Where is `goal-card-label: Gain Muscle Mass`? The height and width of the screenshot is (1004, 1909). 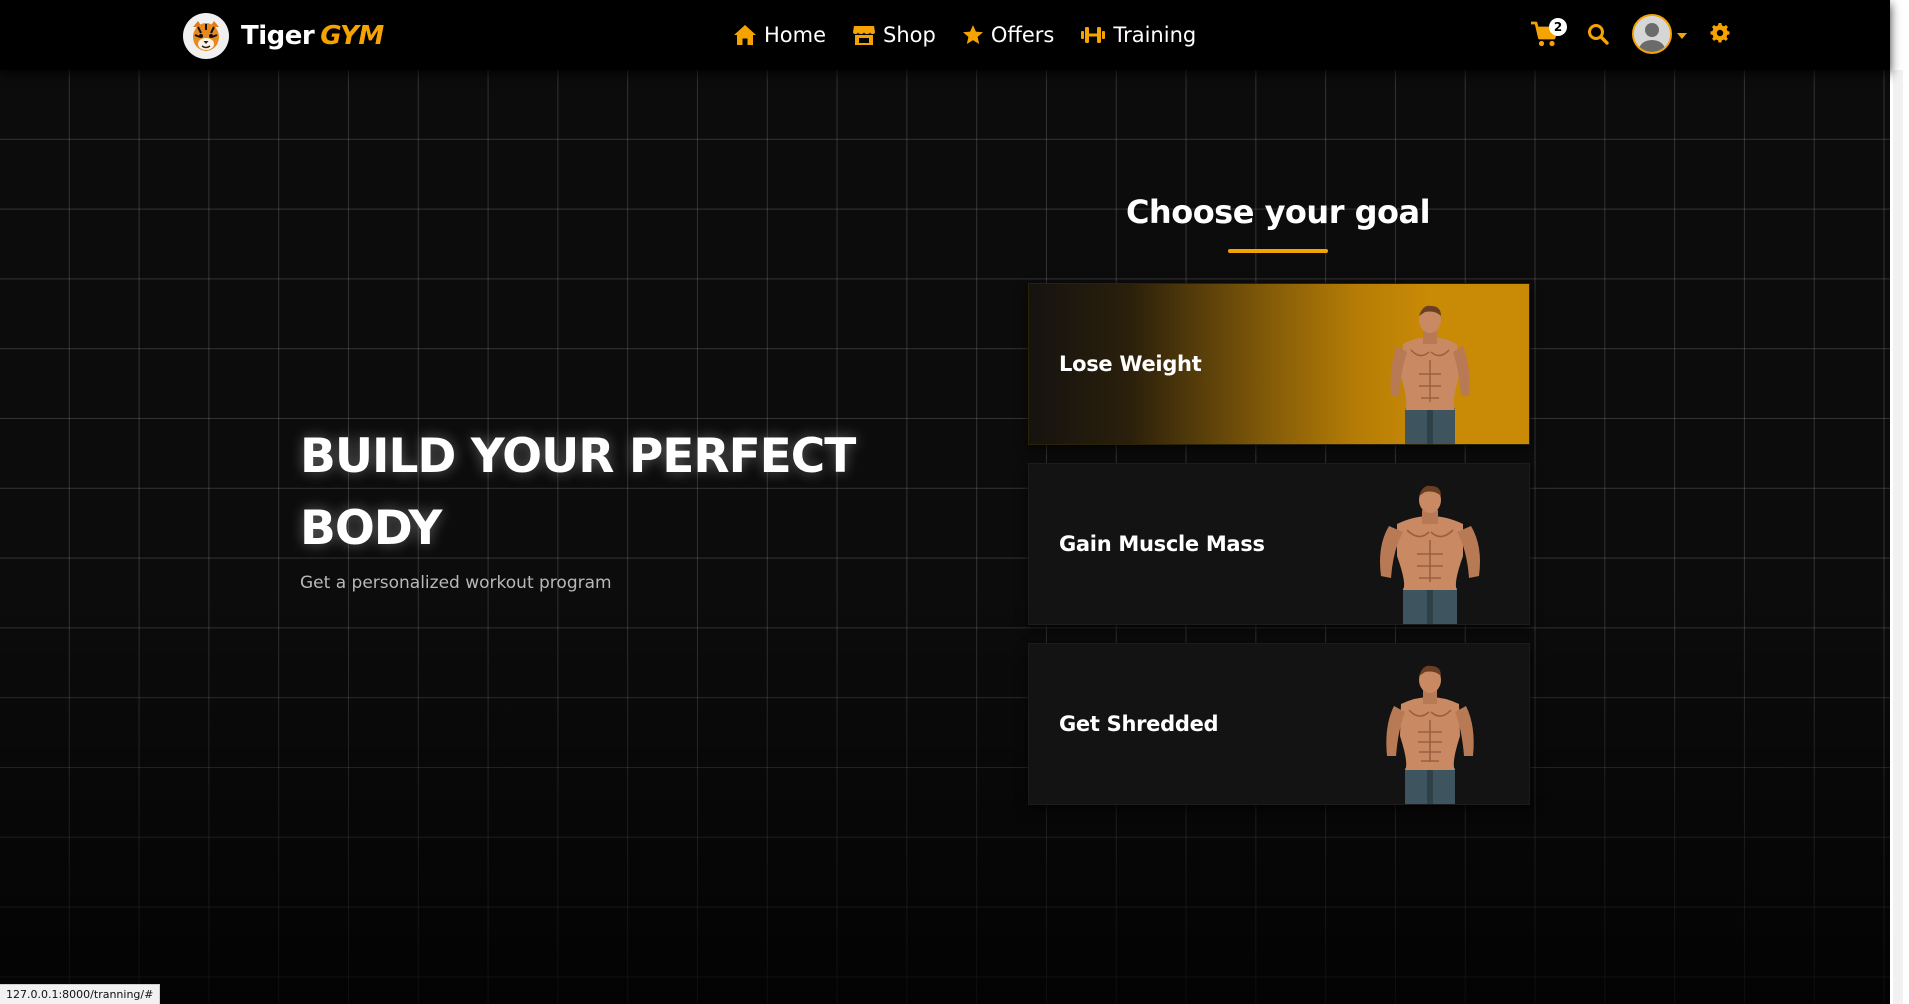
goal-card-label: Gain Muscle Mass is located at coordinates (1162, 544).